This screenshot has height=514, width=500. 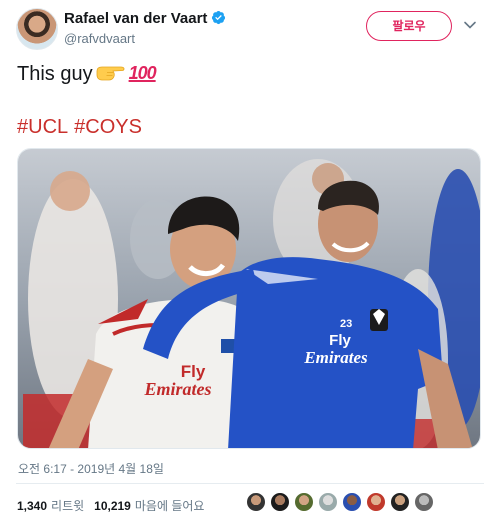 I want to click on author-avatar, so click(x=37, y=29).